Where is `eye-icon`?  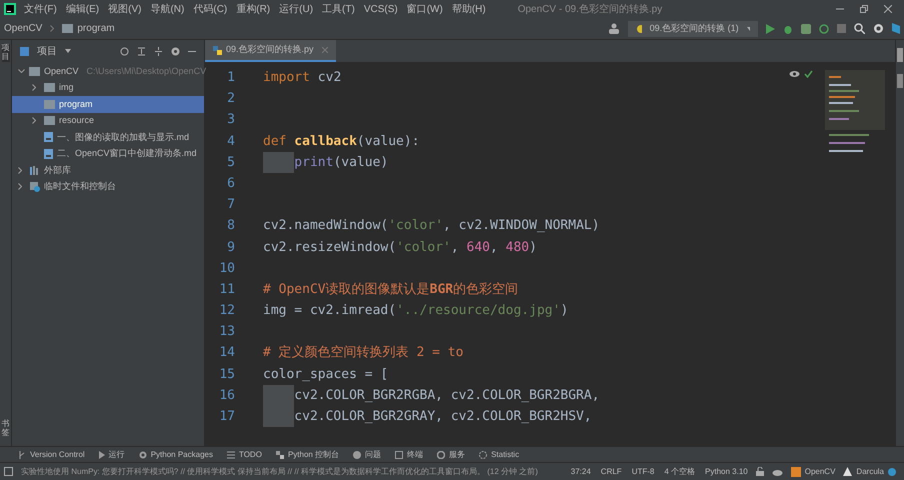 eye-icon is located at coordinates (794, 74).